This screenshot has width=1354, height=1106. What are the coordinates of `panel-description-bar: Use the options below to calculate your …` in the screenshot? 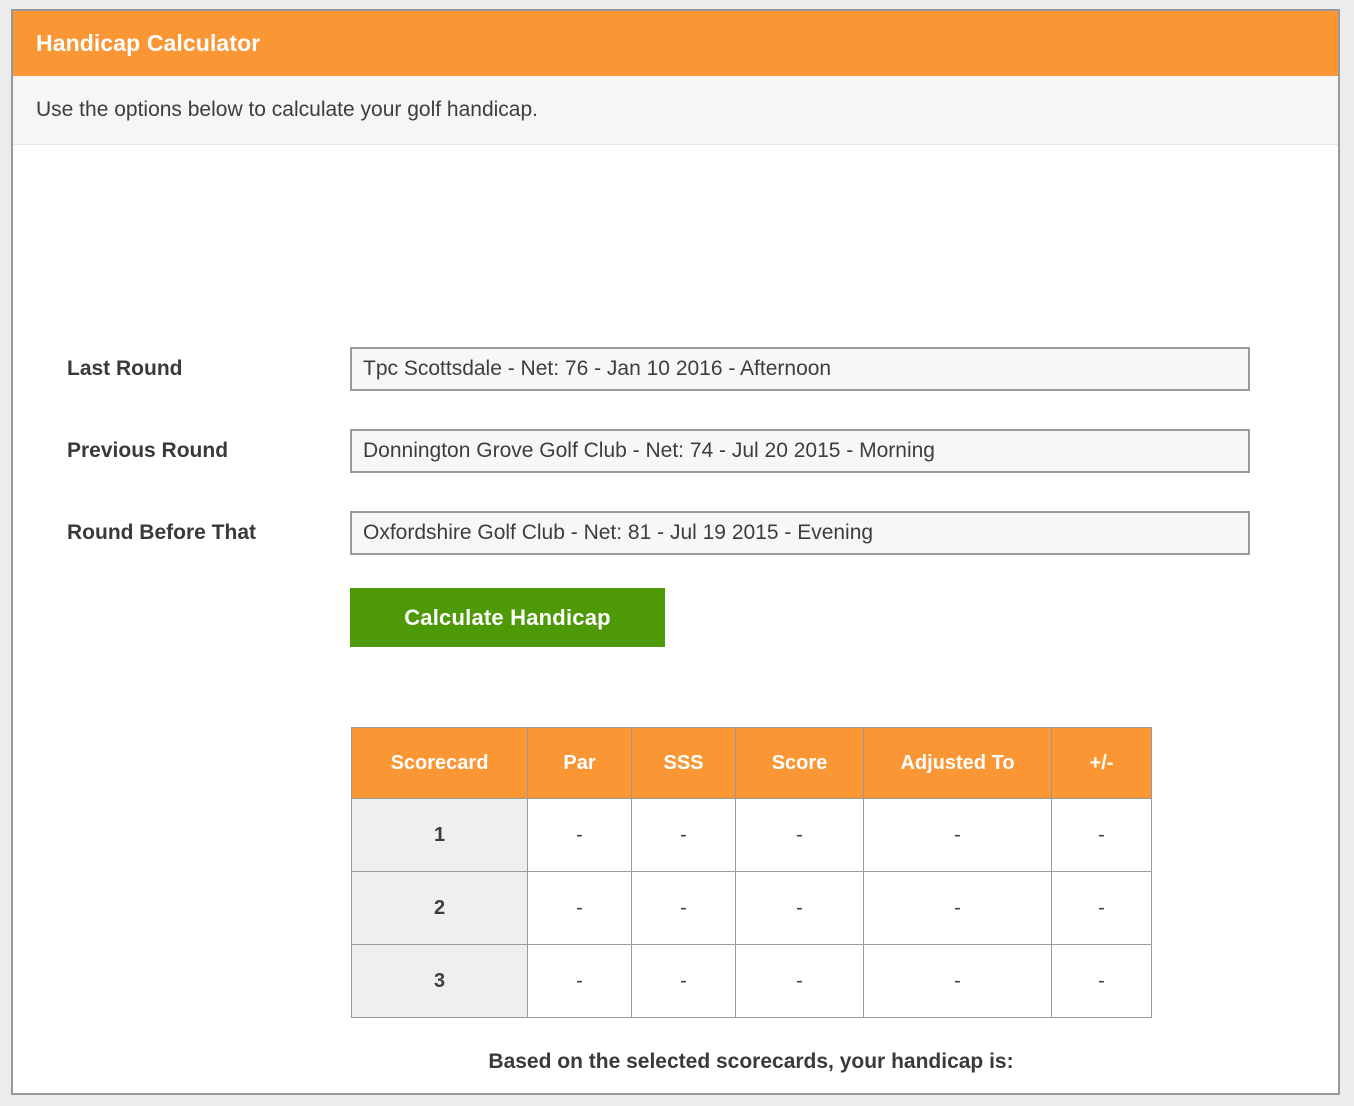 It's located at (675, 110).